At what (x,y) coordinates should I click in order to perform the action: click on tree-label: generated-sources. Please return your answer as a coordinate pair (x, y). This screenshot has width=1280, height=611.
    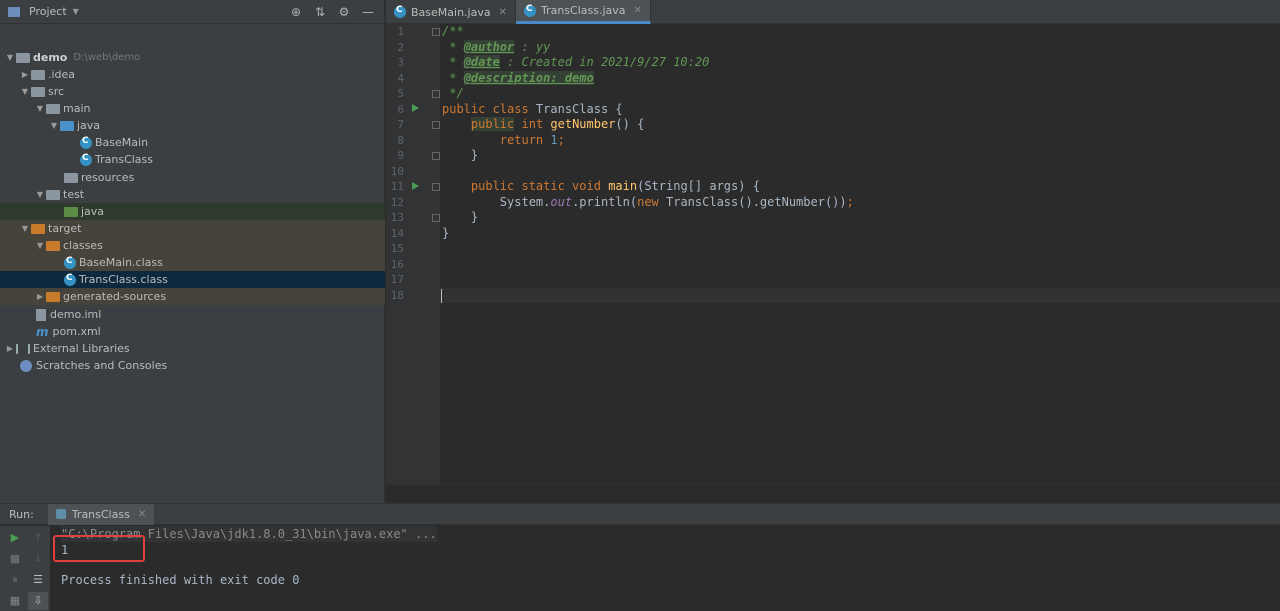
    Looking at the image, I should click on (115, 296).